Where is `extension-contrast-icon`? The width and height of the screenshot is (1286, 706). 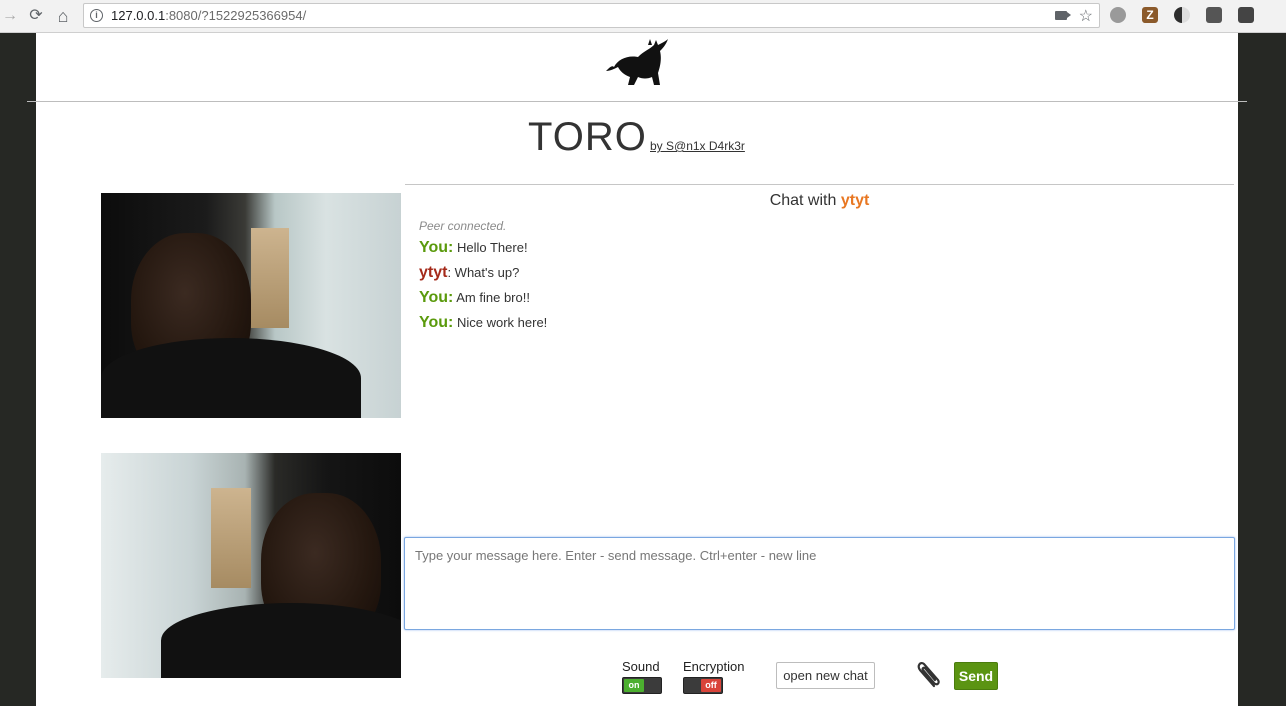 extension-contrast-icon is located at coordinates (1182, 15).